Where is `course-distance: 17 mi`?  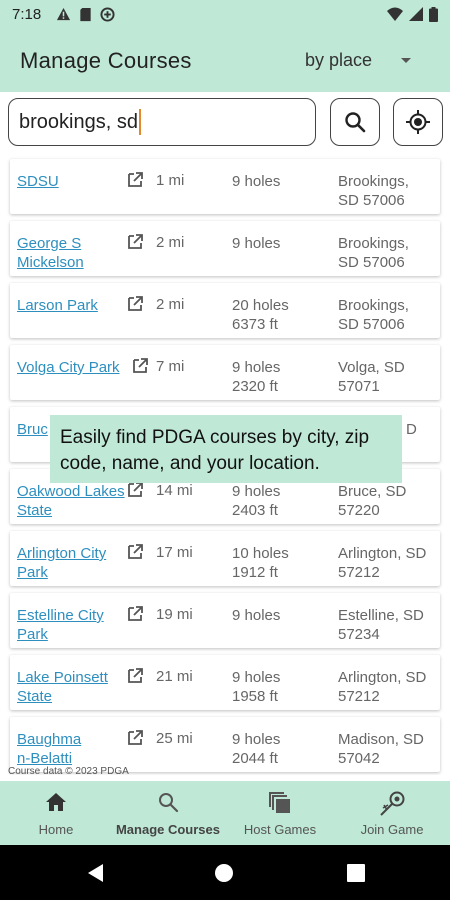 course-distance: 17 mi is located at coordinates (174, 552).